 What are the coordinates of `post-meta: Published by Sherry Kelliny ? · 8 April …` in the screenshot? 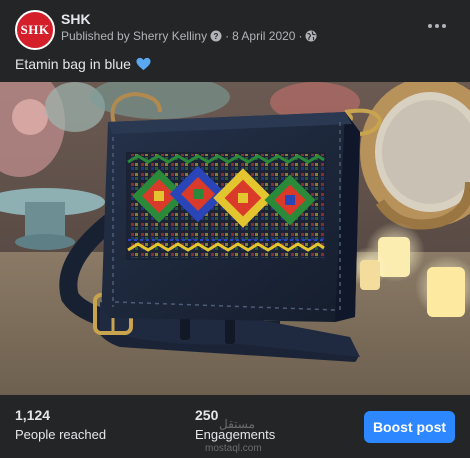 It's located at (190, 36).